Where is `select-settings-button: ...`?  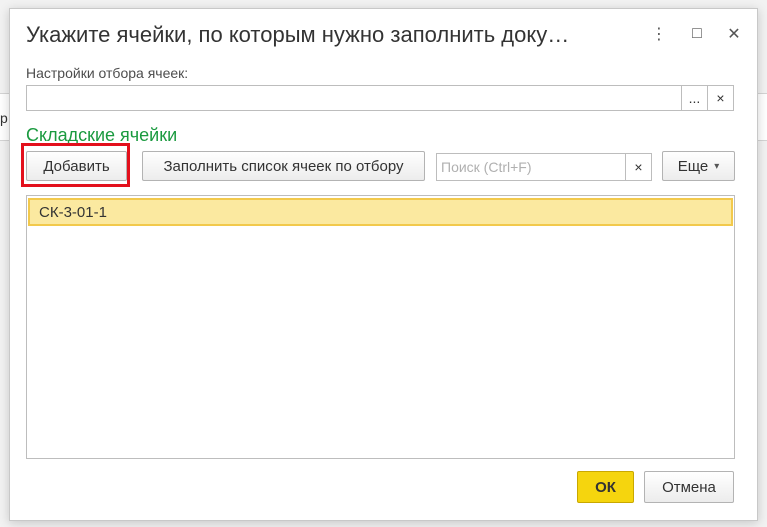
select-settings-button: ... is located at coordinates (694, 98).